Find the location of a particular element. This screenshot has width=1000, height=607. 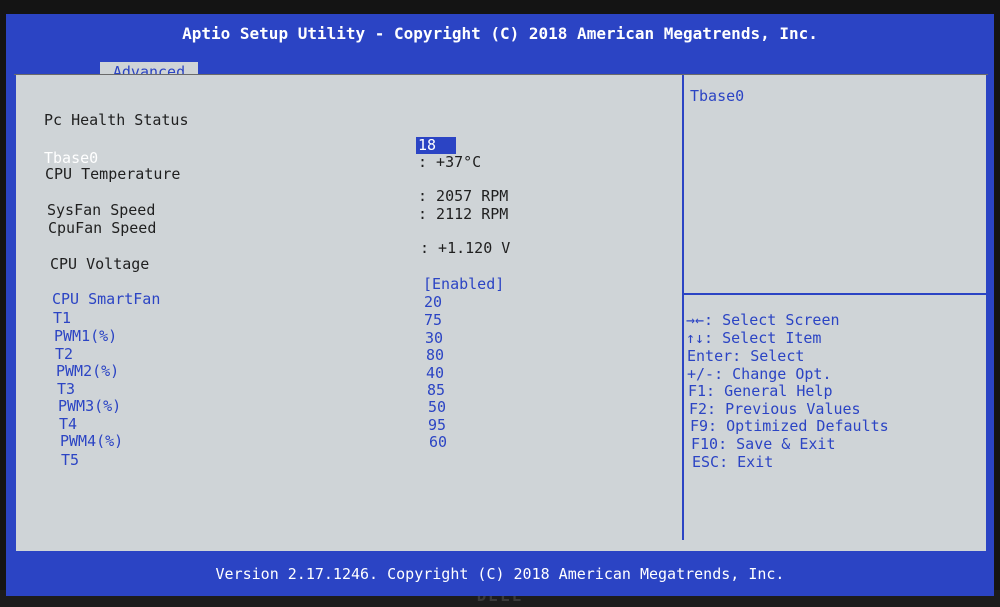

key-help-select-screen: →←: Select Screen is located at coordinates (763, 320).